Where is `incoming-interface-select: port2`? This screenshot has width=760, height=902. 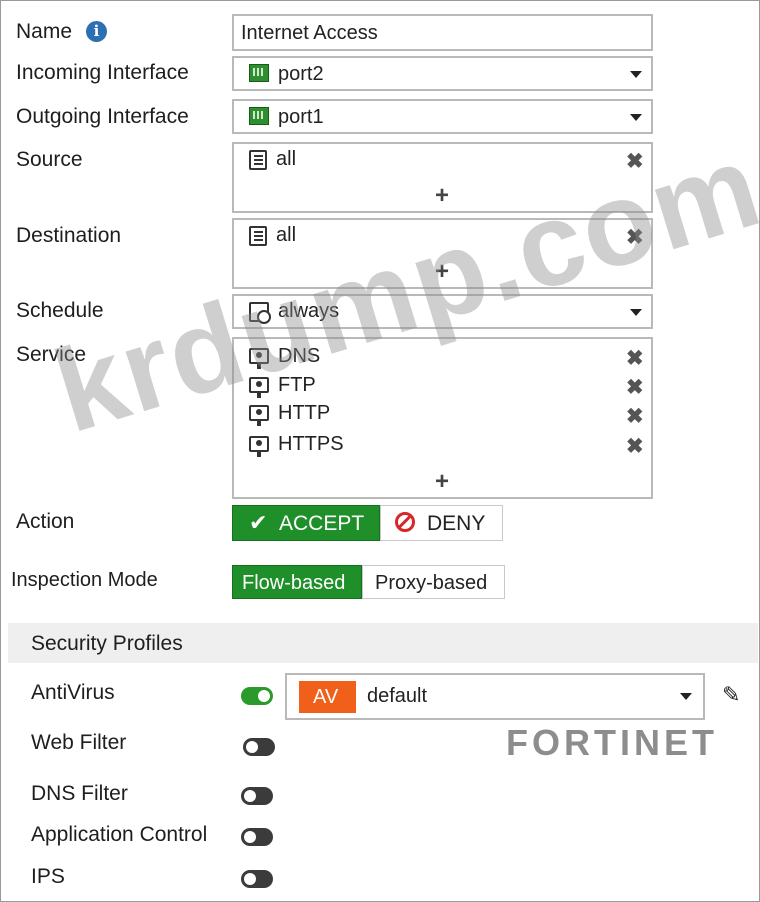 incoming-interface-select: port2 is located at coordinates (442, 73).